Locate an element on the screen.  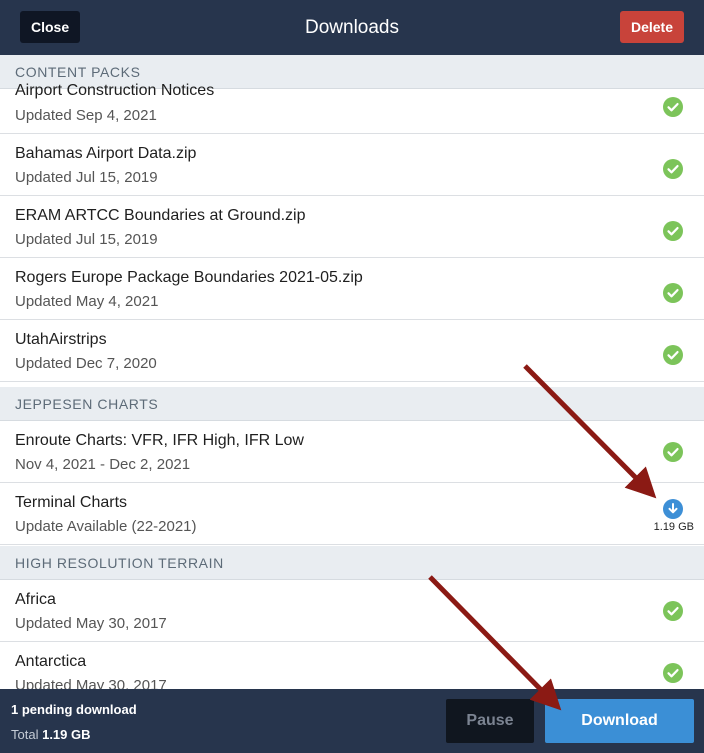
page-title: Downloads is located at coordinates (352, 27).